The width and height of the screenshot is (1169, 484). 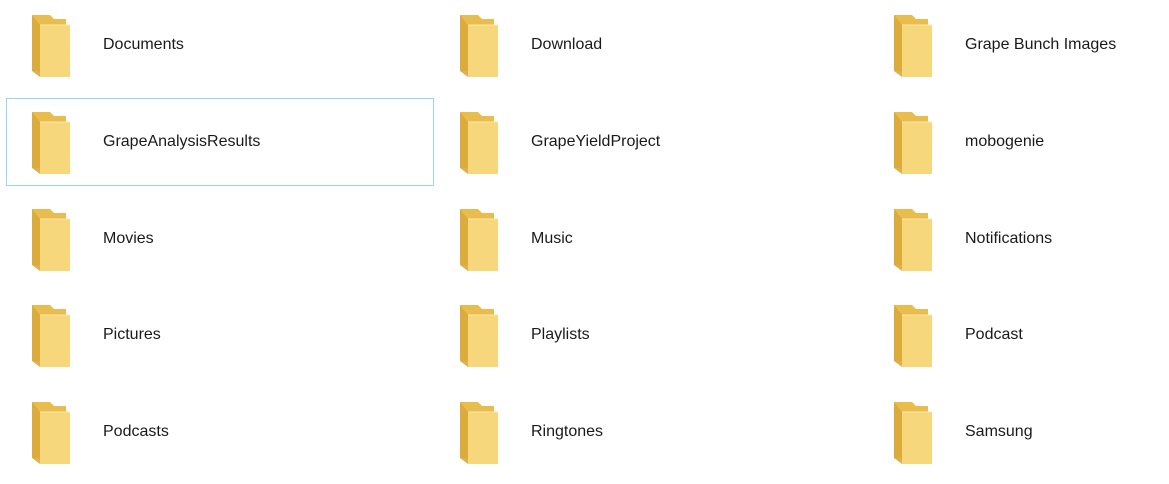 What do you see at coordinates (651, 335) in the screenshot?
I see `folder-tile: Playlists` at bounding box center [651, 335].